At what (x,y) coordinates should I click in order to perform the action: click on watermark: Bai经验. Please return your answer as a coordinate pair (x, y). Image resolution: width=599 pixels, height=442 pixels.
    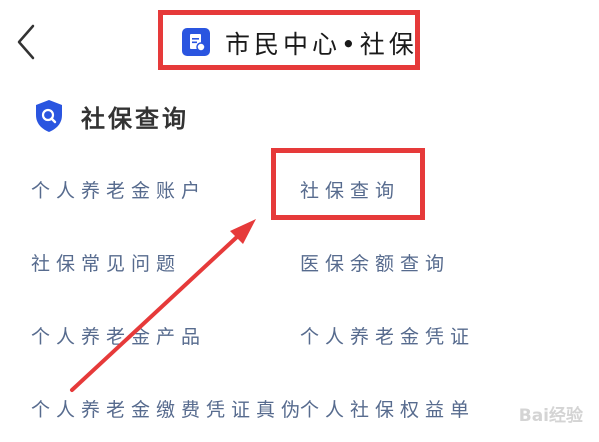
    Looking at the image, I should click on (550, 416).